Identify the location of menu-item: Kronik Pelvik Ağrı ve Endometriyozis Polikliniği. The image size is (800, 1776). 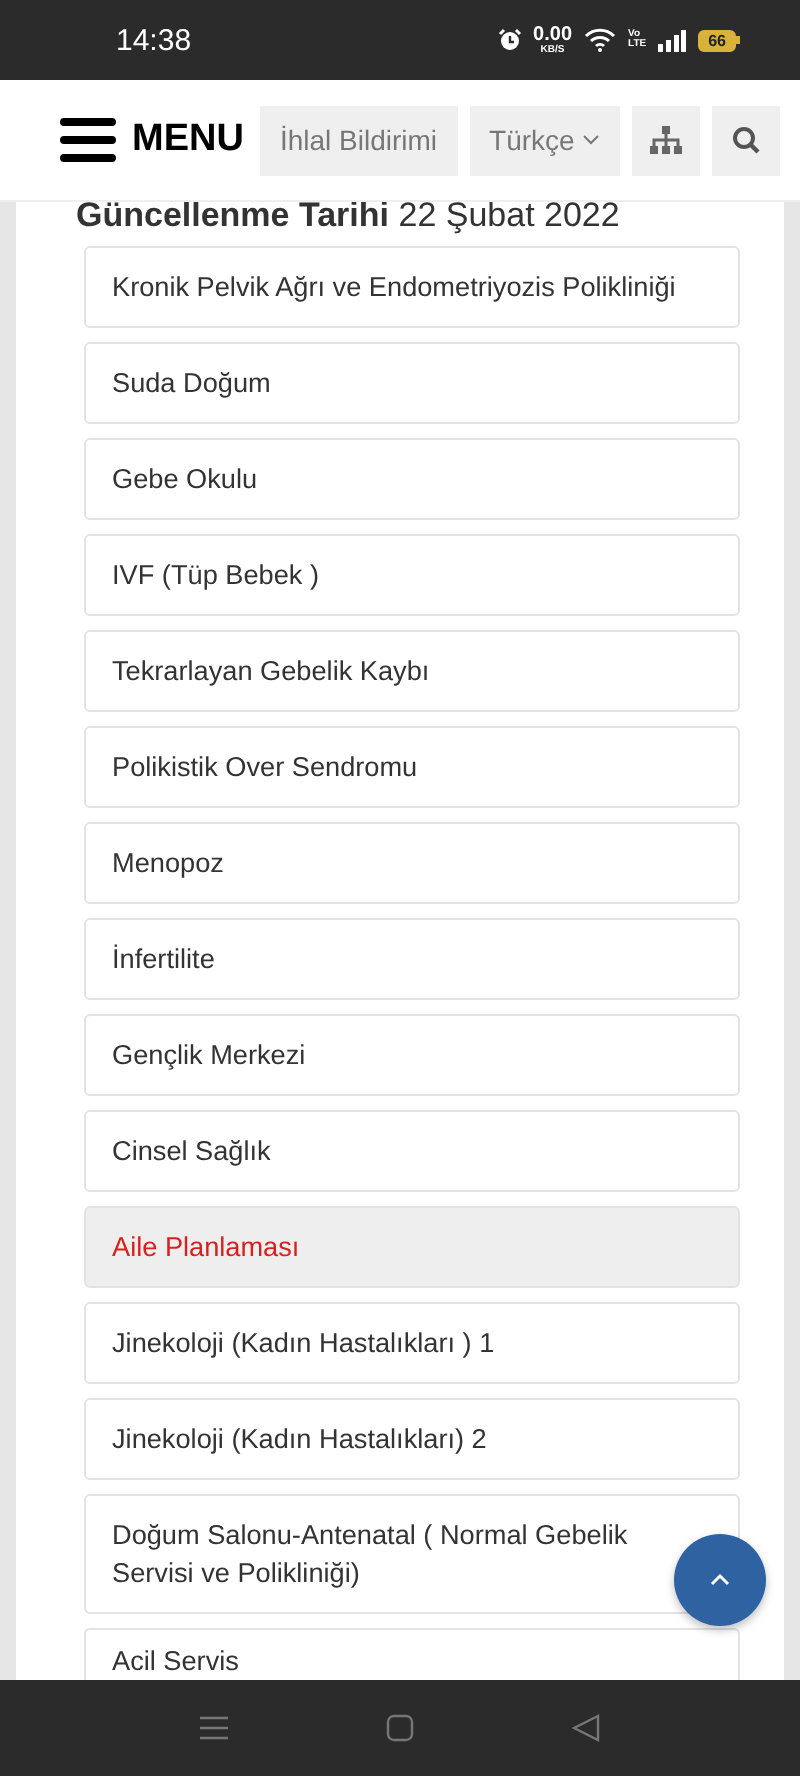
(412, 287).